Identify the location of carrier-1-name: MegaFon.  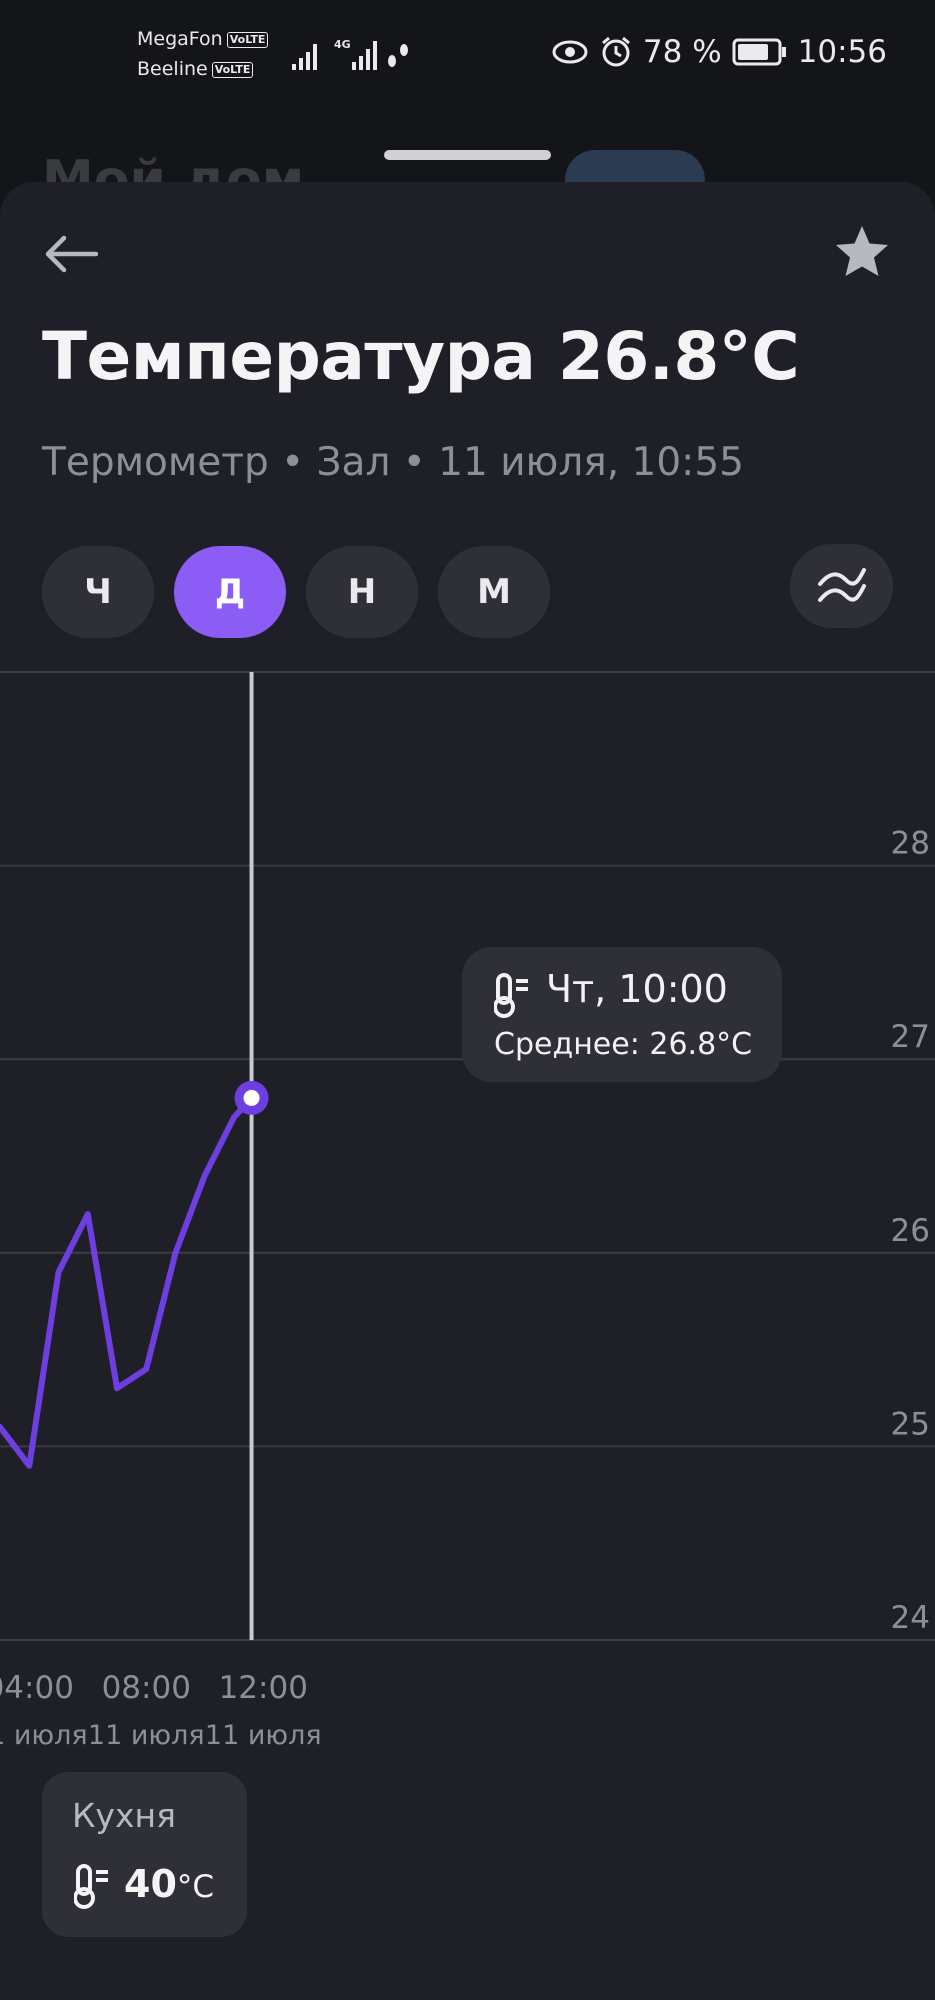
(180, 39).